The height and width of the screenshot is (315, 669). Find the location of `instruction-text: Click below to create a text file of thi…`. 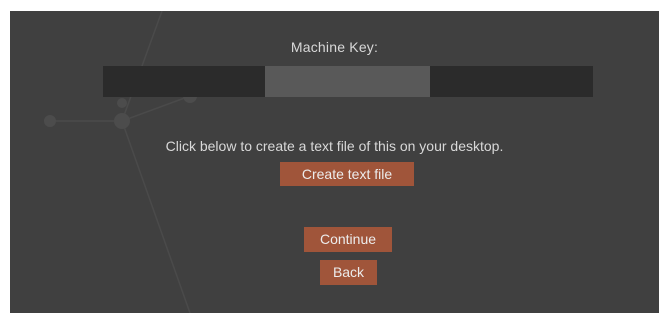

instruction-text: Click below to create a text file of thi… is located at coordinates (334, 146).